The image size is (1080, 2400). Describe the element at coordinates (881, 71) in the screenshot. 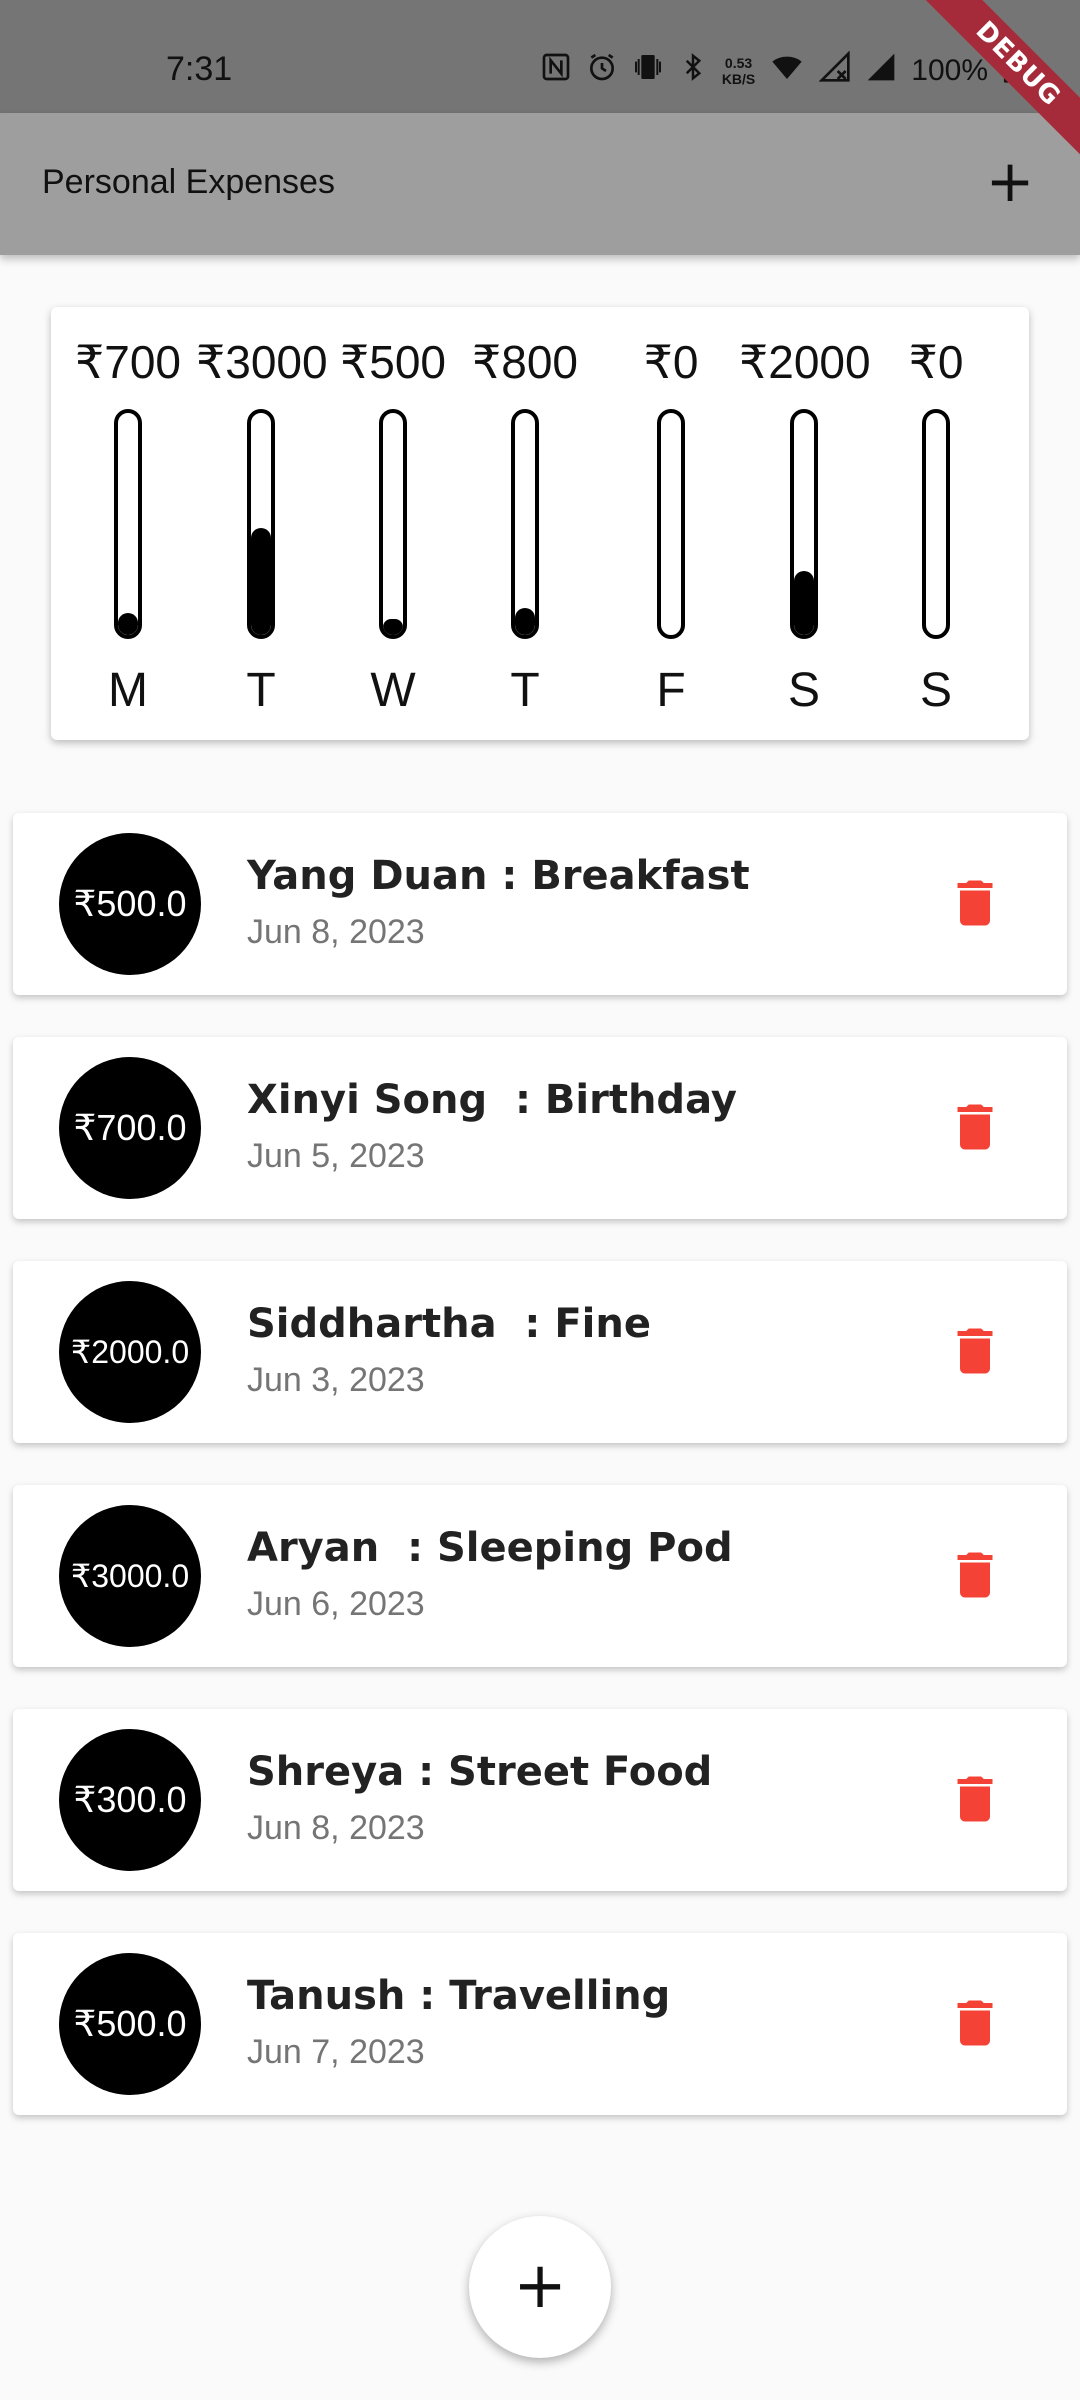

I see `signal-icon` at that location.